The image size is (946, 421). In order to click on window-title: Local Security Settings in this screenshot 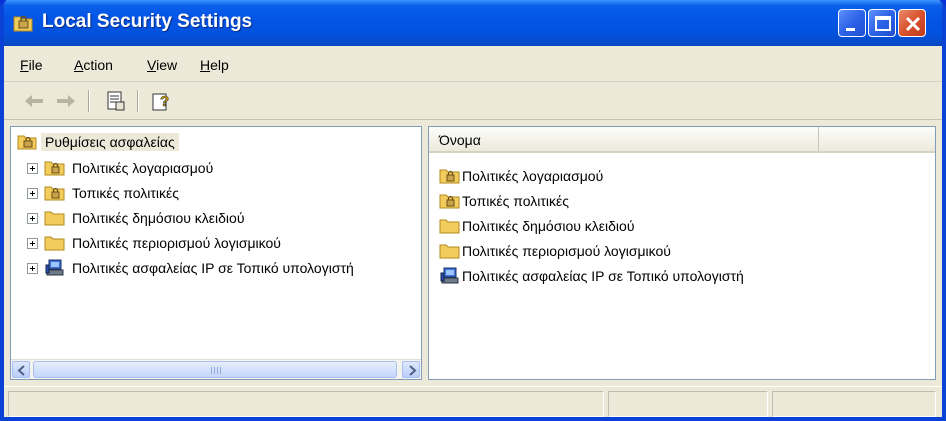, I will do `click(147, 21)`.